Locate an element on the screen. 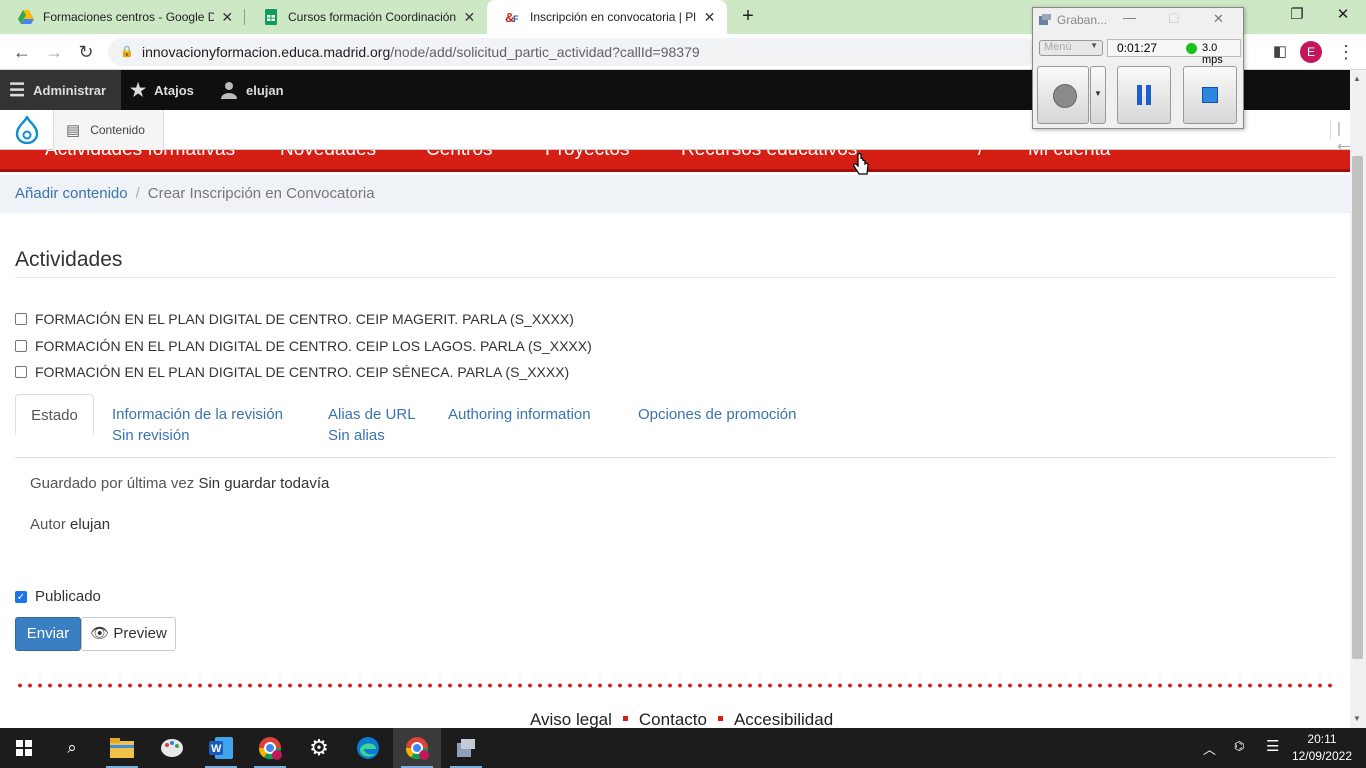 This screenshot has width=1366, height=768. page-scrollbar: ▲ ▼ is located at coordinates (1358, 399).